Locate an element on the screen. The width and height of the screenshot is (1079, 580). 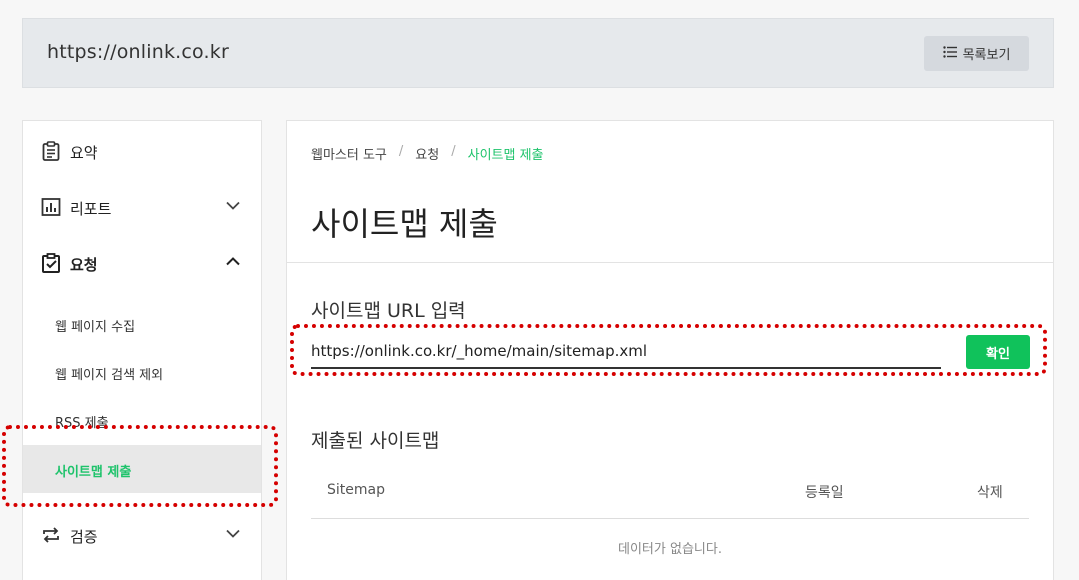
submitted-section-title: 제출된 사이트맵 is located at coordinates (375, 441).